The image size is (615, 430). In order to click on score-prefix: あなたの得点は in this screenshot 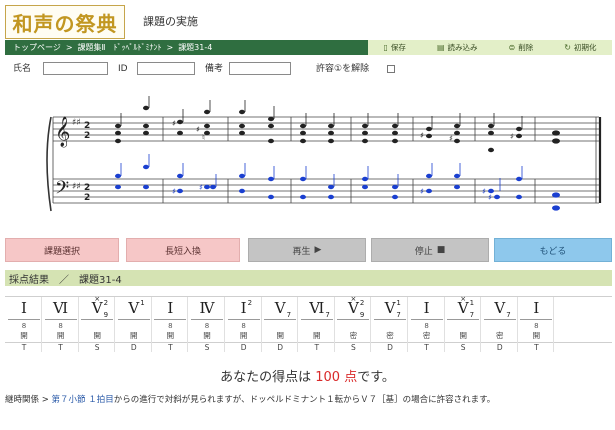, I will do `click(266, 377)`.